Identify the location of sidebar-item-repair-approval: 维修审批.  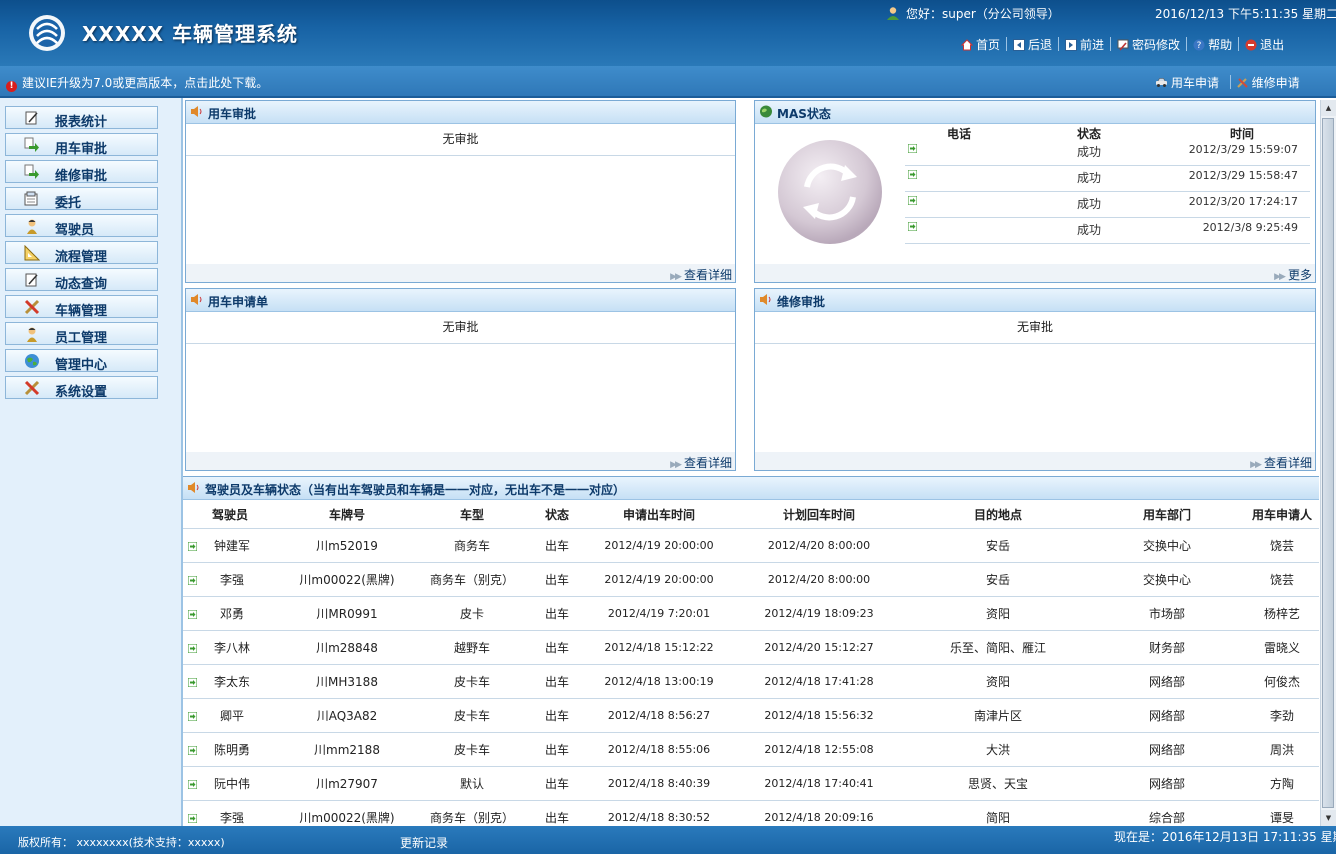
(81, 172).